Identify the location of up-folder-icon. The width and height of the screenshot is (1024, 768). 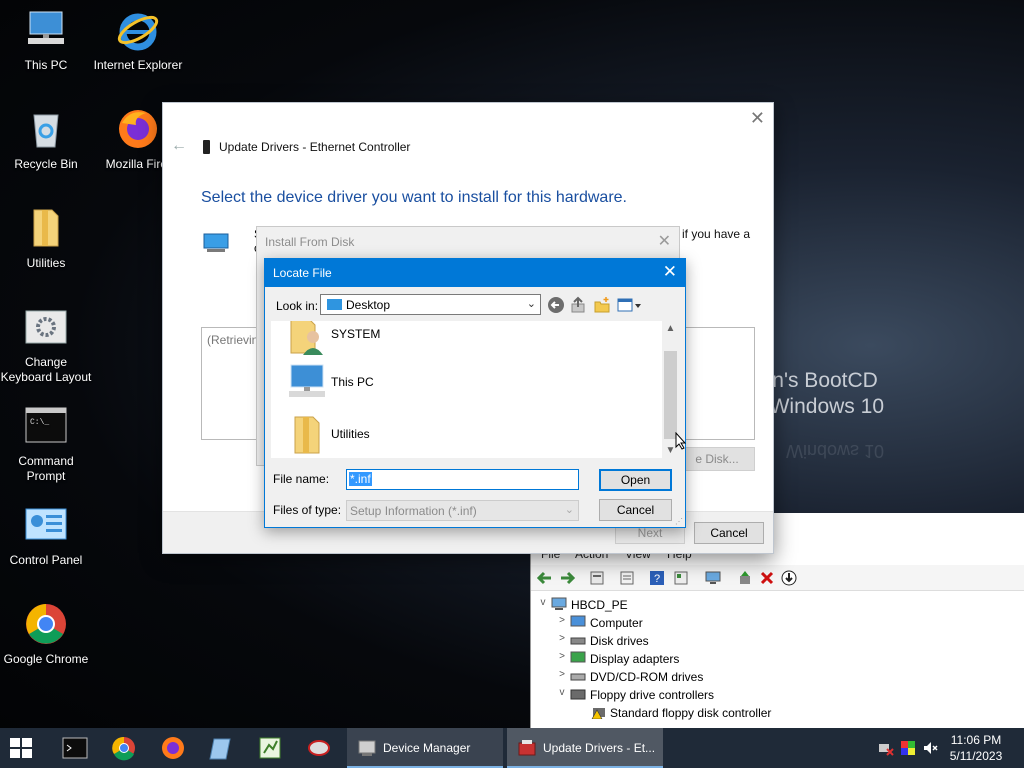
(578, 305).